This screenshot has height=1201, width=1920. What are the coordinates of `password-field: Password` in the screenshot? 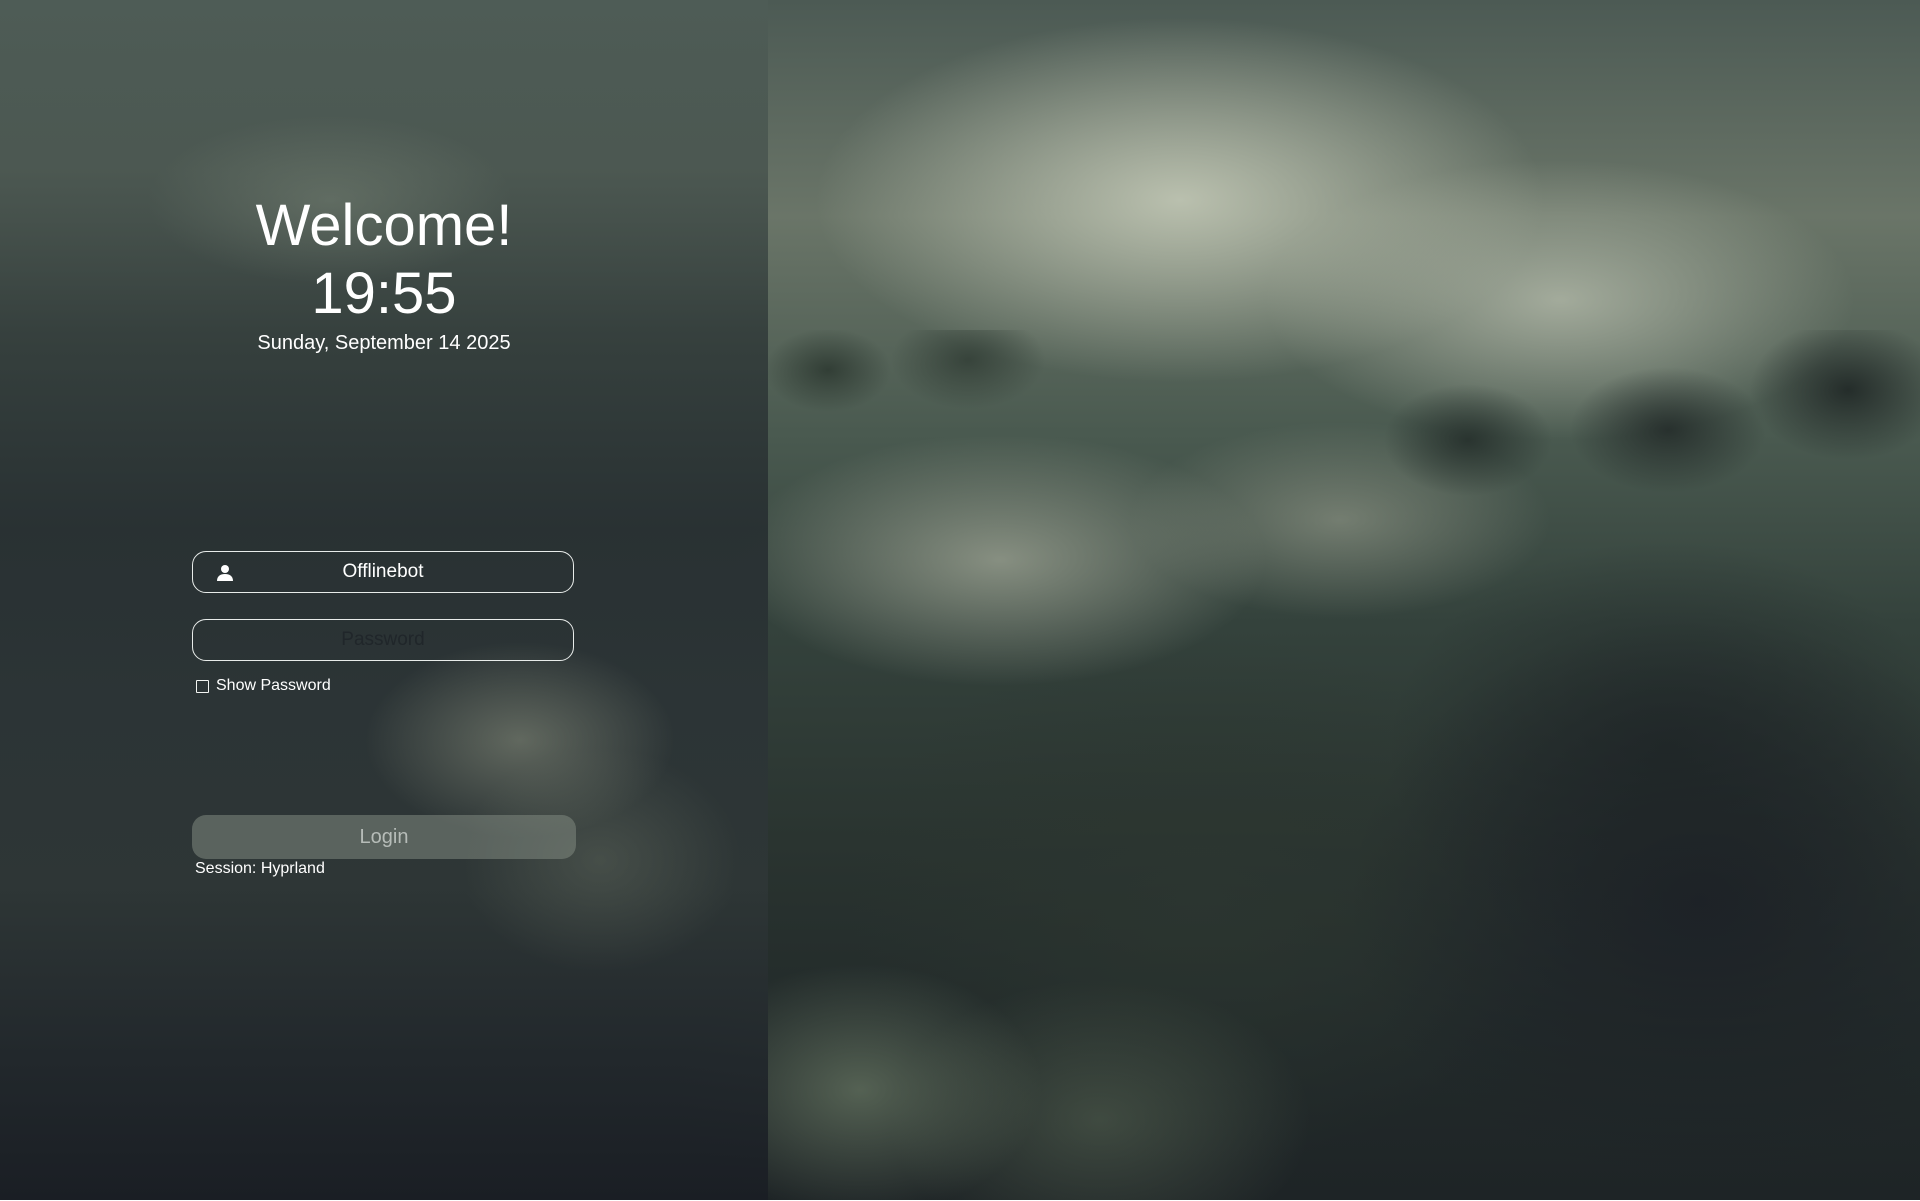 It's located at (383, 640).